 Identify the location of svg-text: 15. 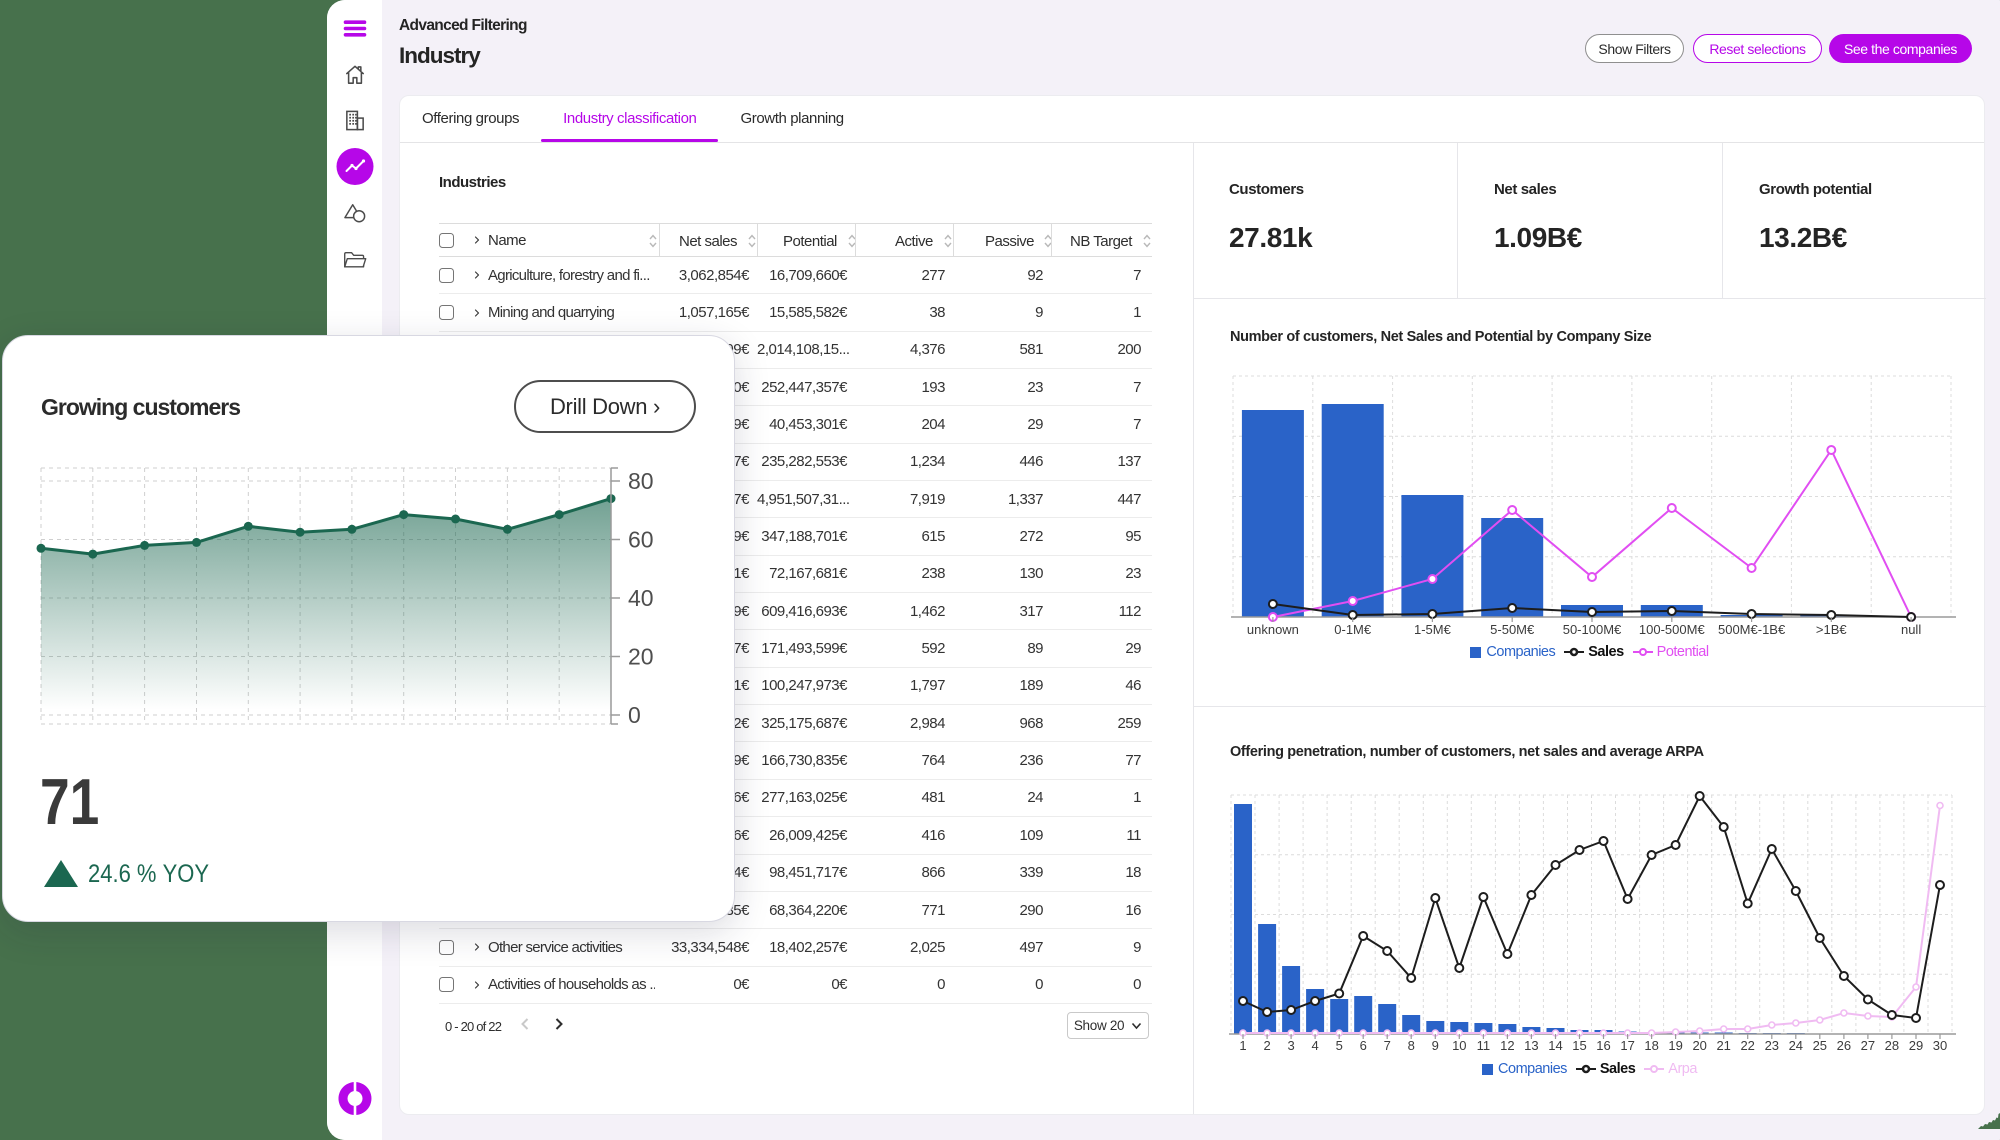
(1579, 1045).